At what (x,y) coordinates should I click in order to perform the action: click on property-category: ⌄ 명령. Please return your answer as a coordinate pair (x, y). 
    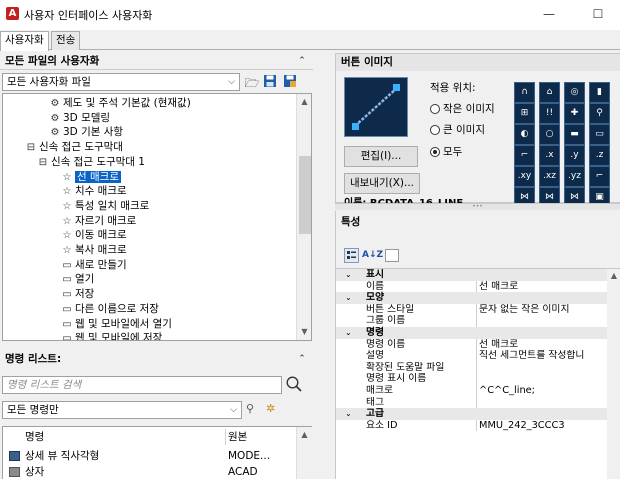
    Looking at the image, I should click on (476, 333).